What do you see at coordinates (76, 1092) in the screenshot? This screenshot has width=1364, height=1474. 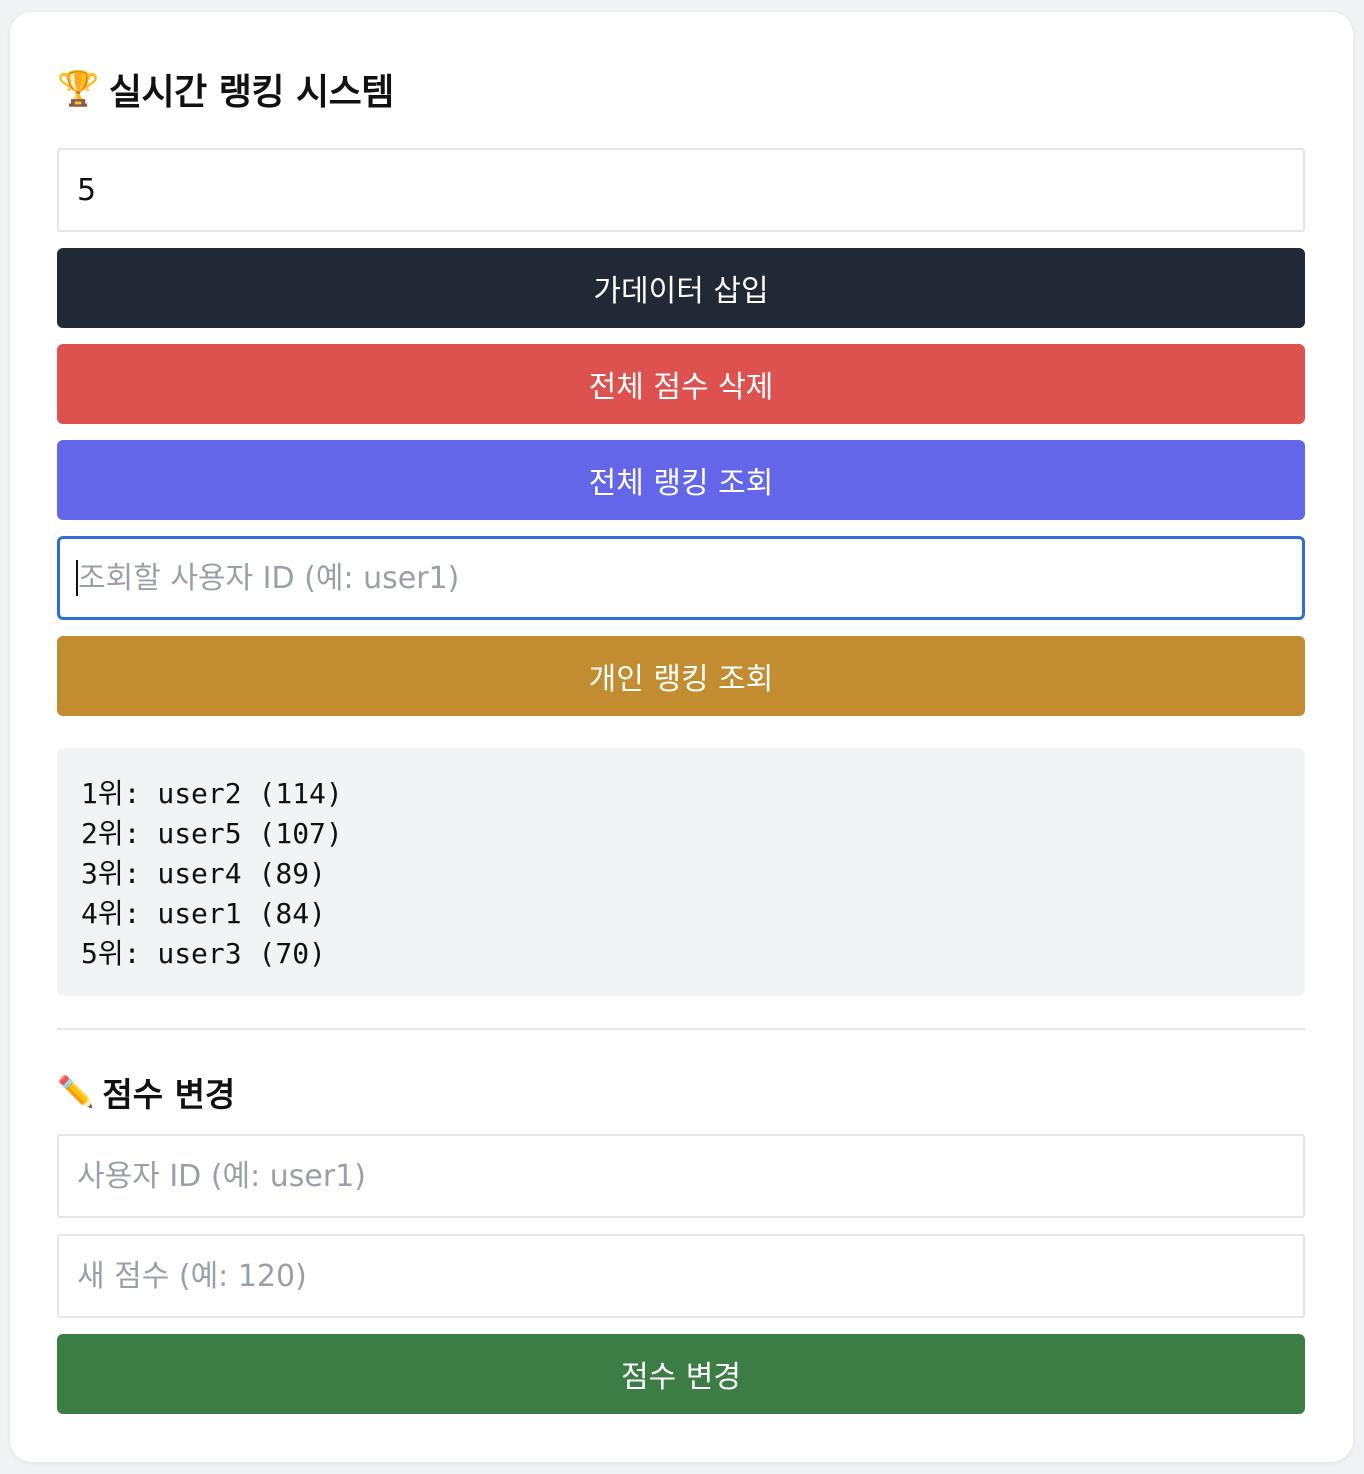 I see `pencil-icon: ✏️` at bounding box center [76, 1092].